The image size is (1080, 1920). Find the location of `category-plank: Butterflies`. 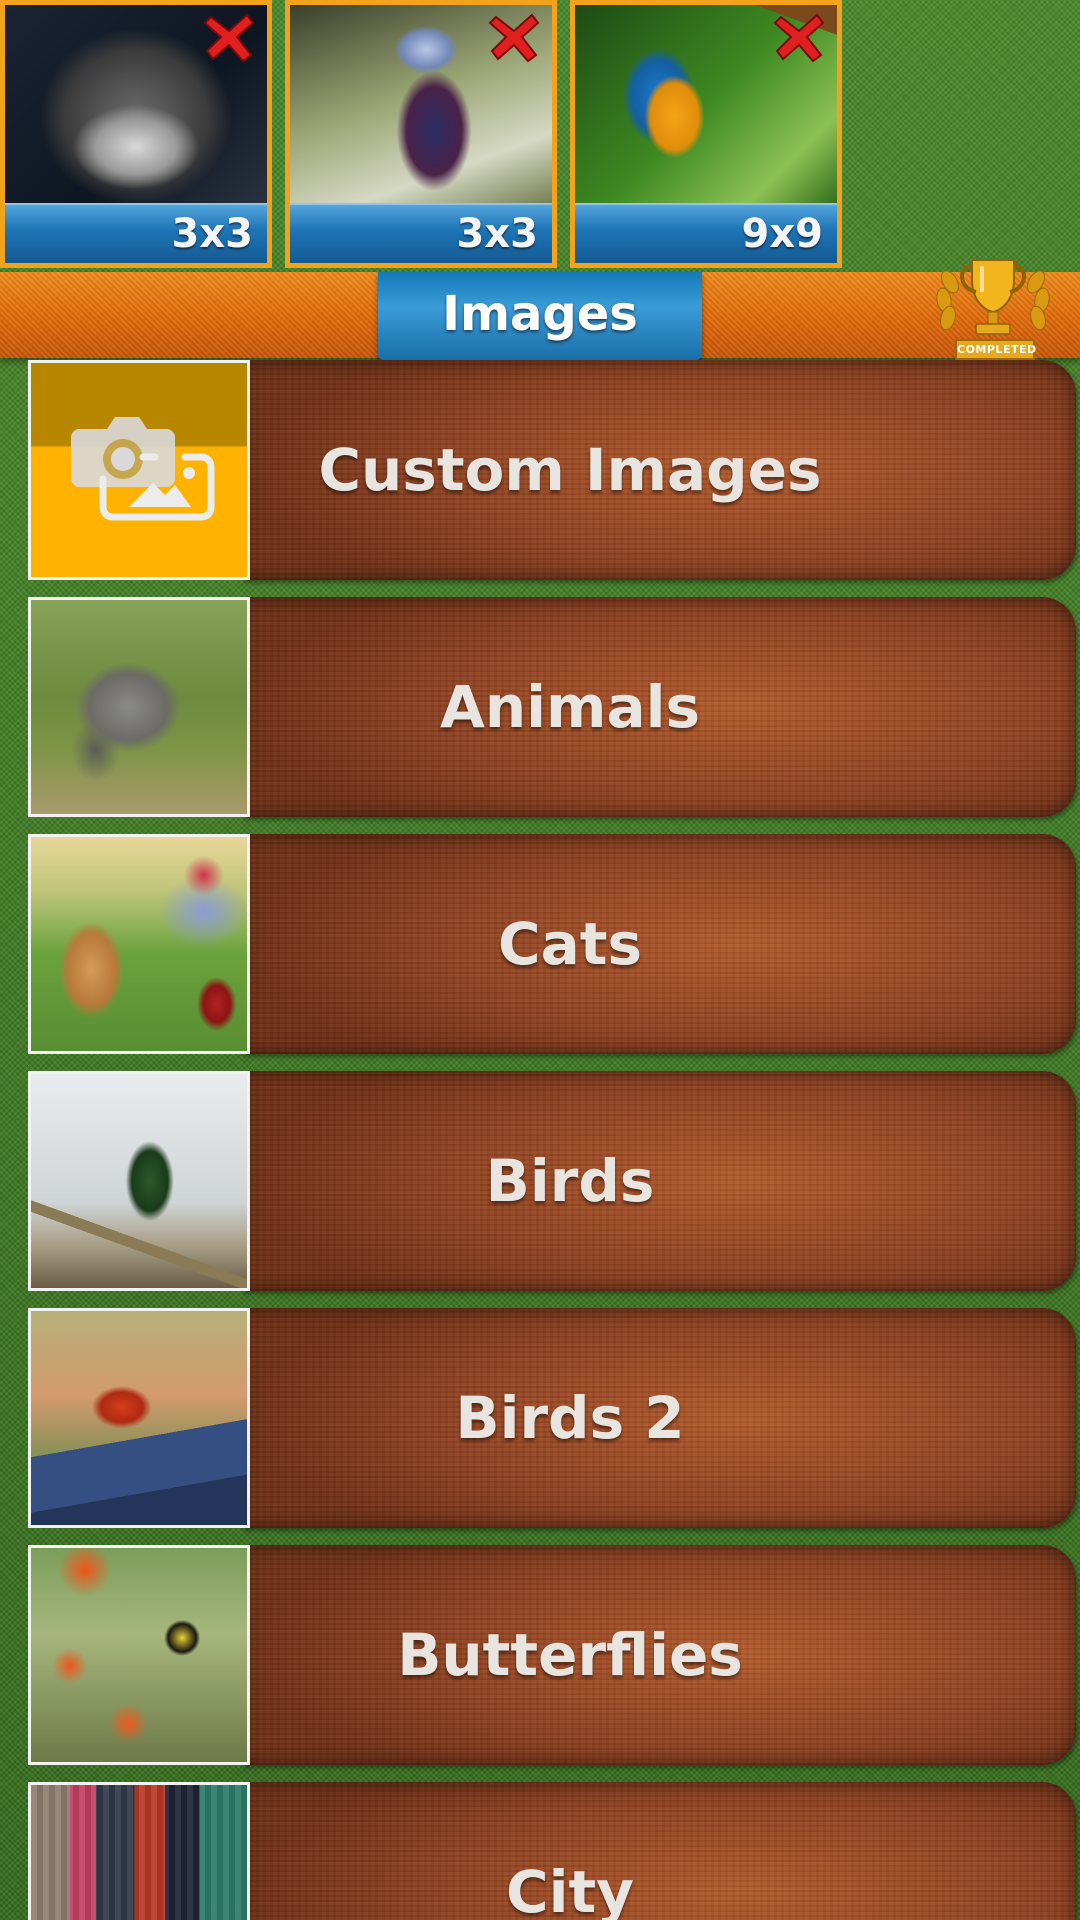

category-plank: Butterflies is located at coordinates (659, 1655).